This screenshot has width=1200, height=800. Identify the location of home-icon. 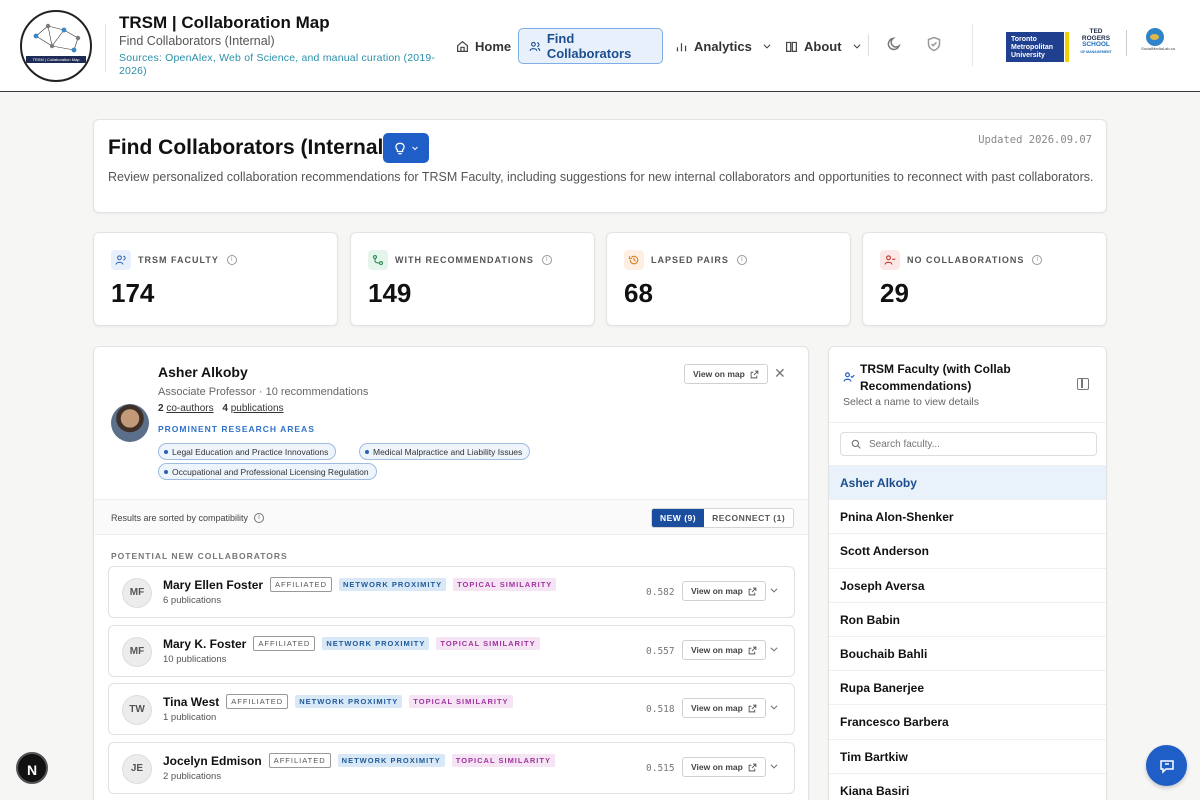
(462, 46).